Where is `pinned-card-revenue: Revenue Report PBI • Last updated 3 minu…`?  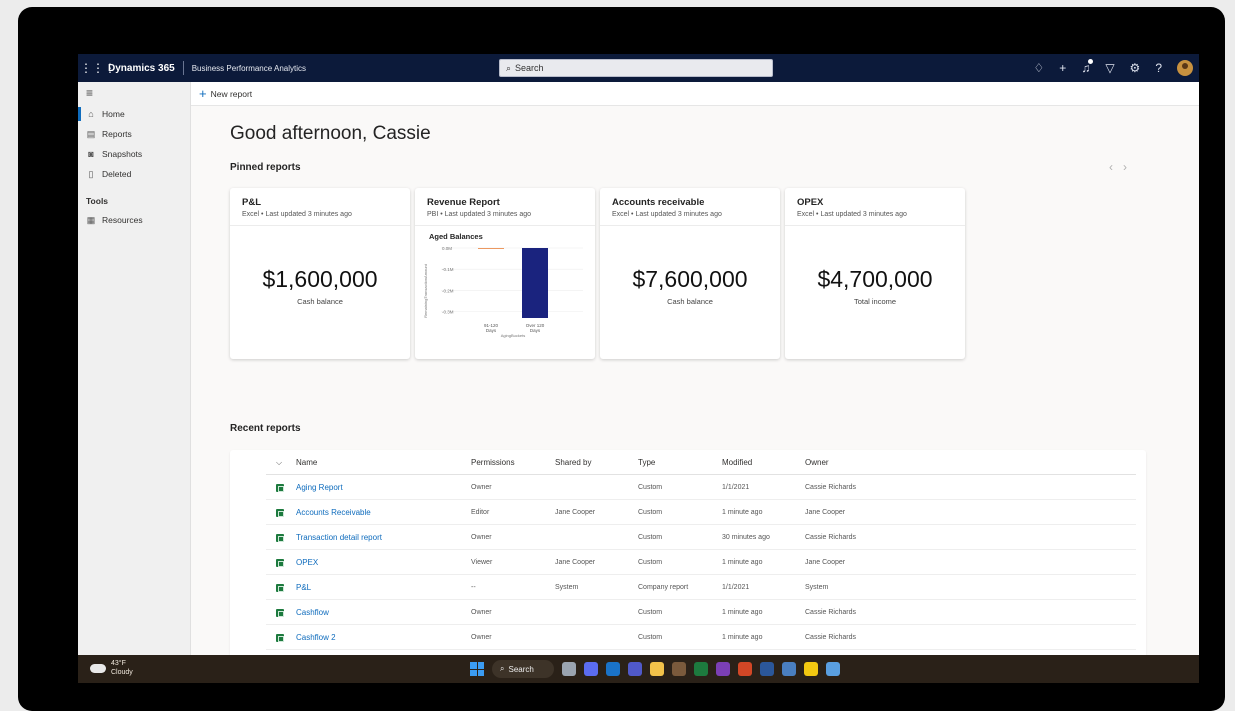
pinned-card-revenue: Revenue Report PBI • Last updated 3 minu… is located at coordinates (505, 273).